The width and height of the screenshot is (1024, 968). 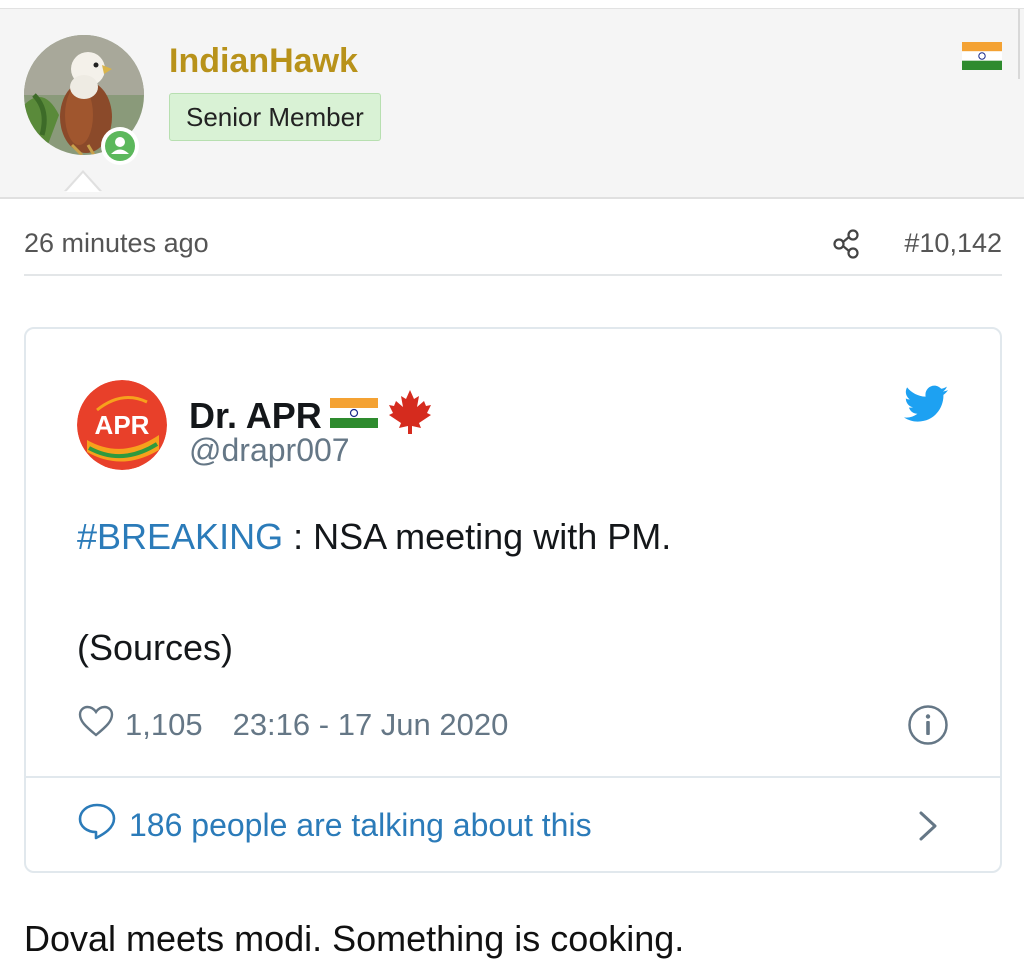 I want to click on canada-maple-leaf-icon, so click(x=410, y=415).